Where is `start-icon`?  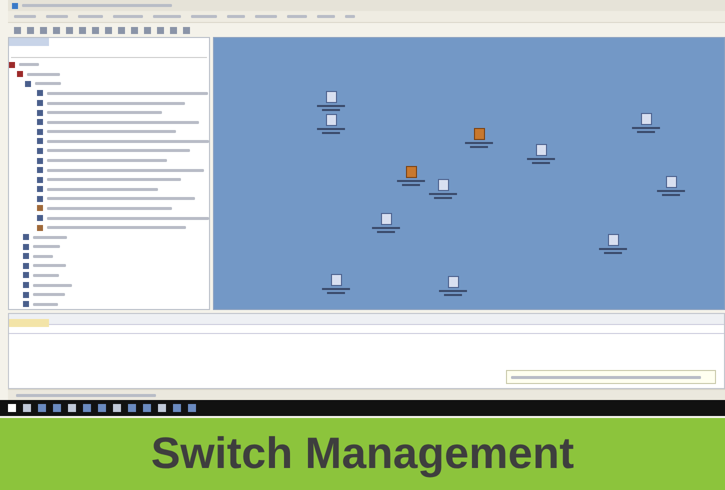 start-icon is located at coordinates (12, 408).